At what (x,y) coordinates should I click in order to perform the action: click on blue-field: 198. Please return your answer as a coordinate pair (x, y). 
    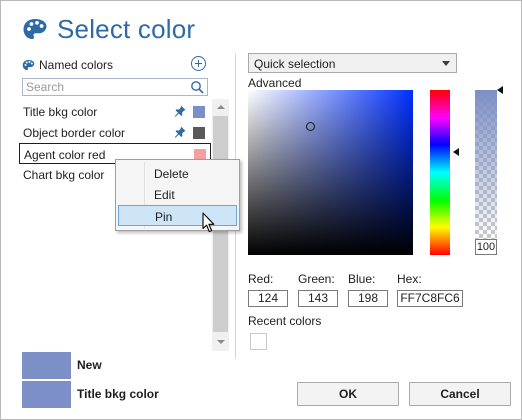
    Looking at the image, I should click on (368, 298).